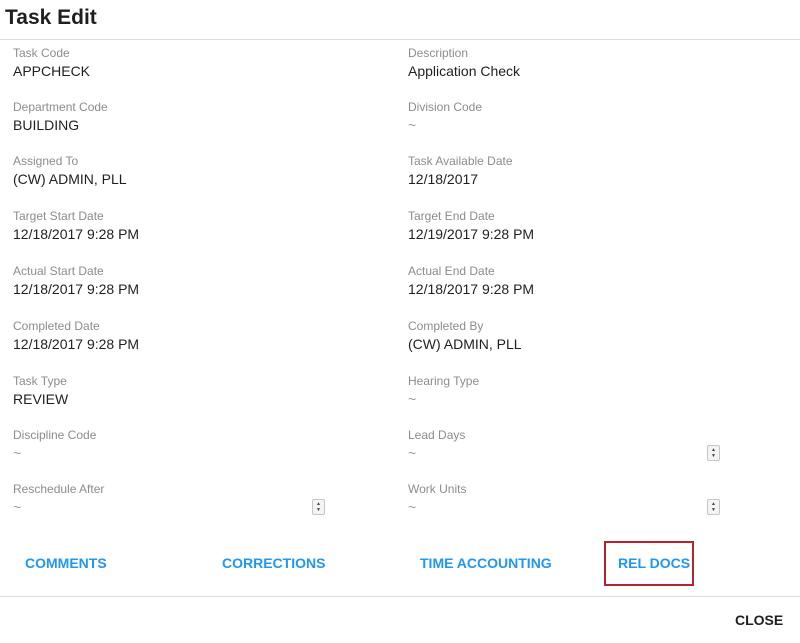  What do you see at coordinates (178, 289) in the screenshot?
I see `actual-start-date-value: 12/18/2017 9:28 PM` at bounding box center [178, 289].